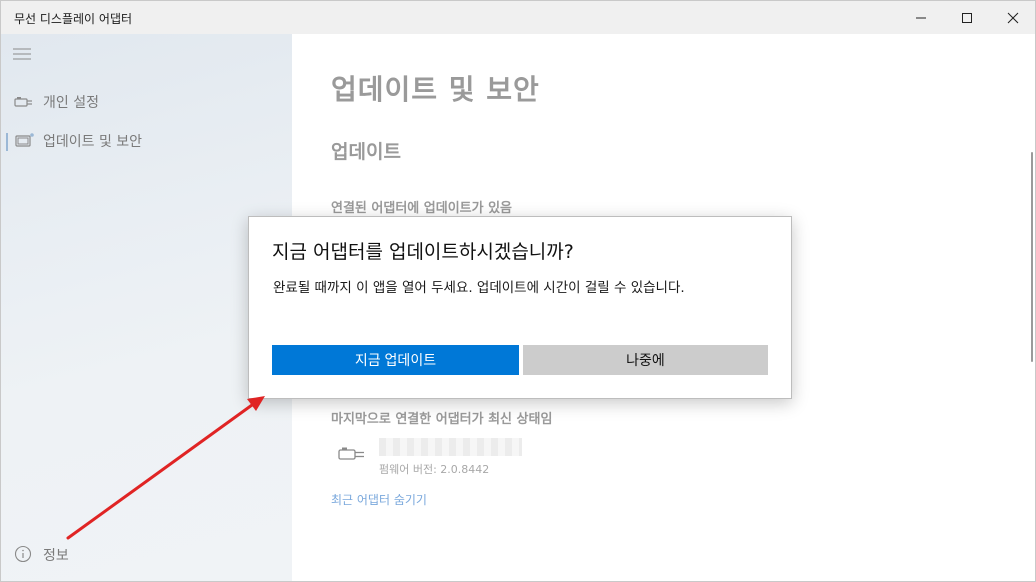  Describe the element at coordinates (71, 103) in the screenshot. I see `sidebar-item-label: 개인 설정` at that location.